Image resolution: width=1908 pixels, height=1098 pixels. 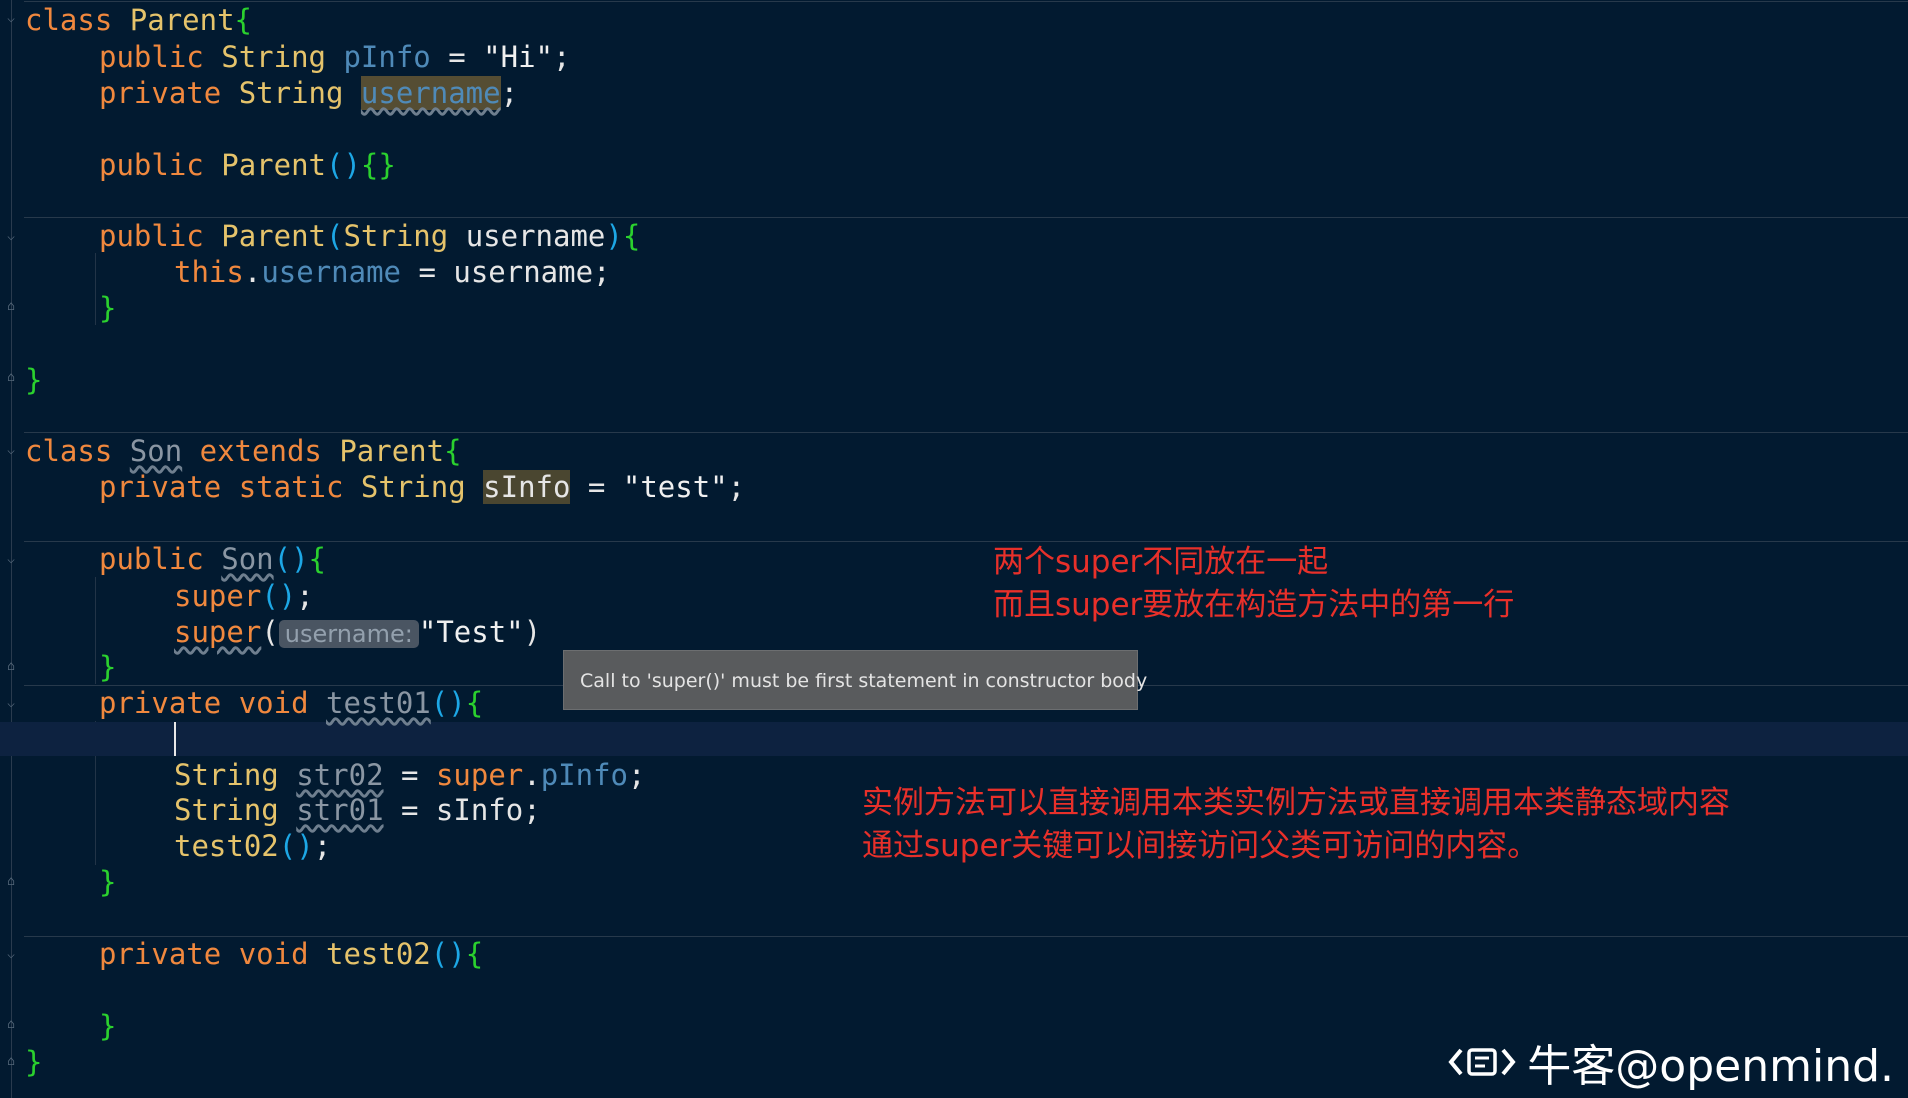 I want to click on annotation-line: 两个super不同放在一起, so click(x=1161, y=562).